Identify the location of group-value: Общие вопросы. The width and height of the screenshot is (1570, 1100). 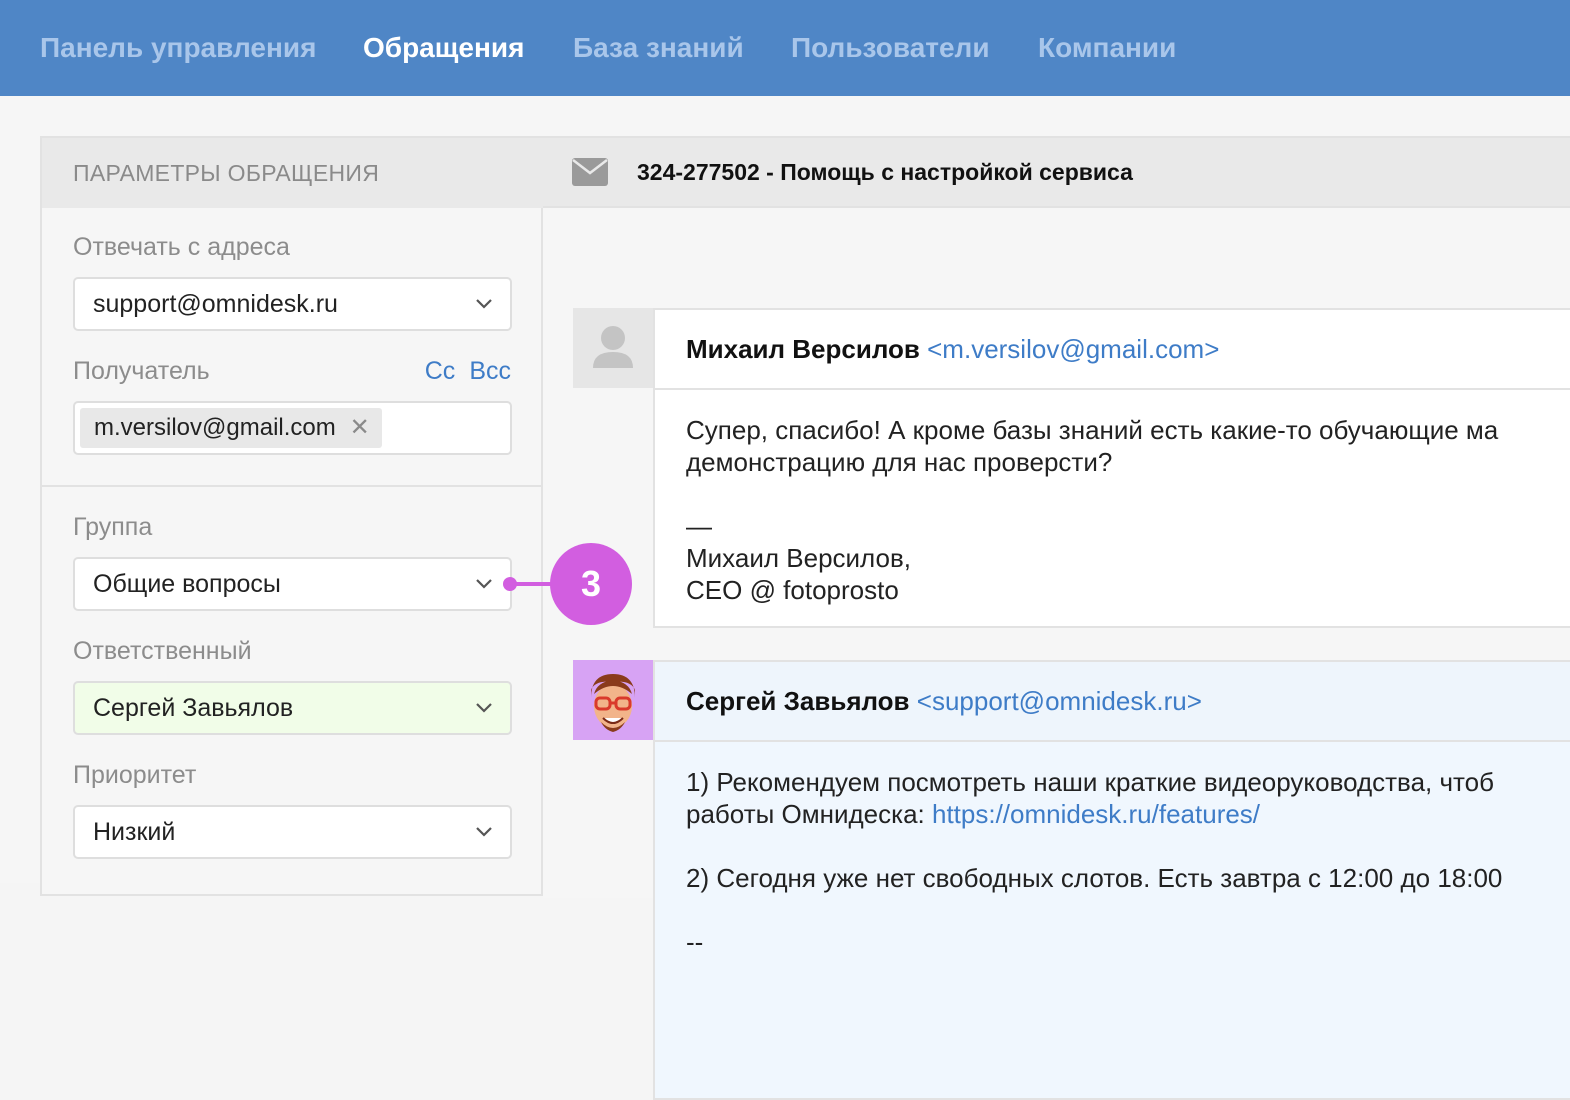
(187, 584).